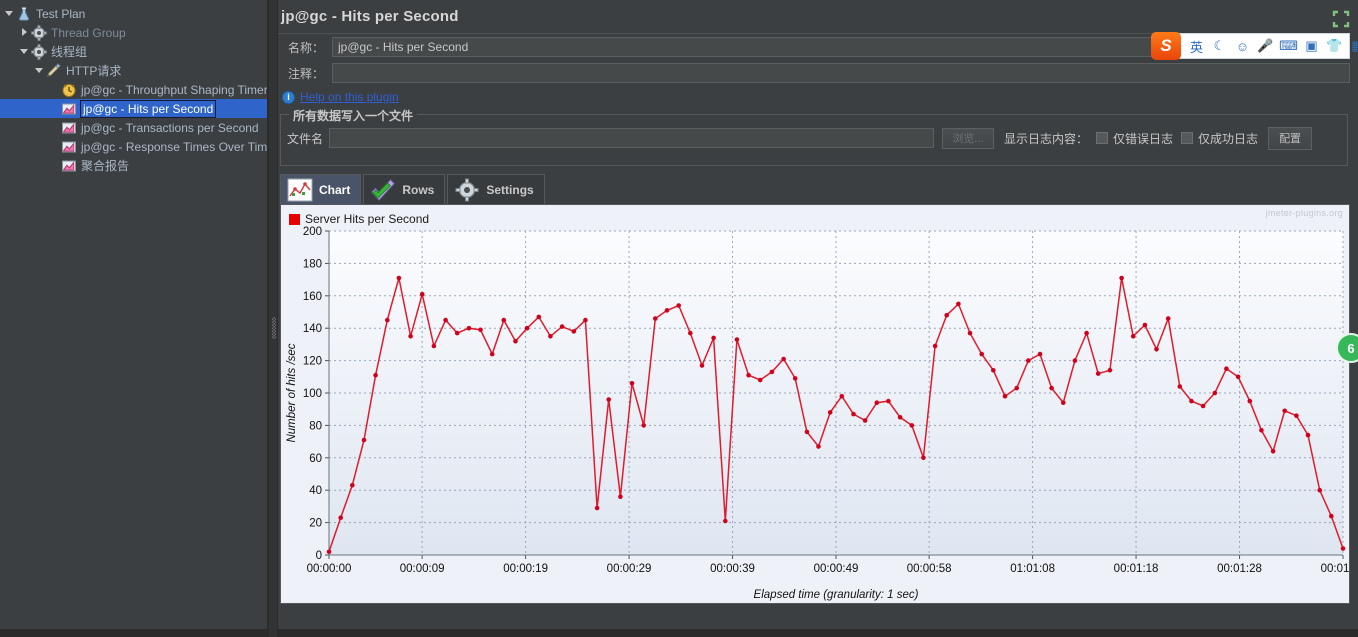 The image size is (1358, 637). What do you see at coordinates (353, 115) in the screenshot?
I see `group-legend: 所有数据写入一个文件` at bounding box center [353, 115].